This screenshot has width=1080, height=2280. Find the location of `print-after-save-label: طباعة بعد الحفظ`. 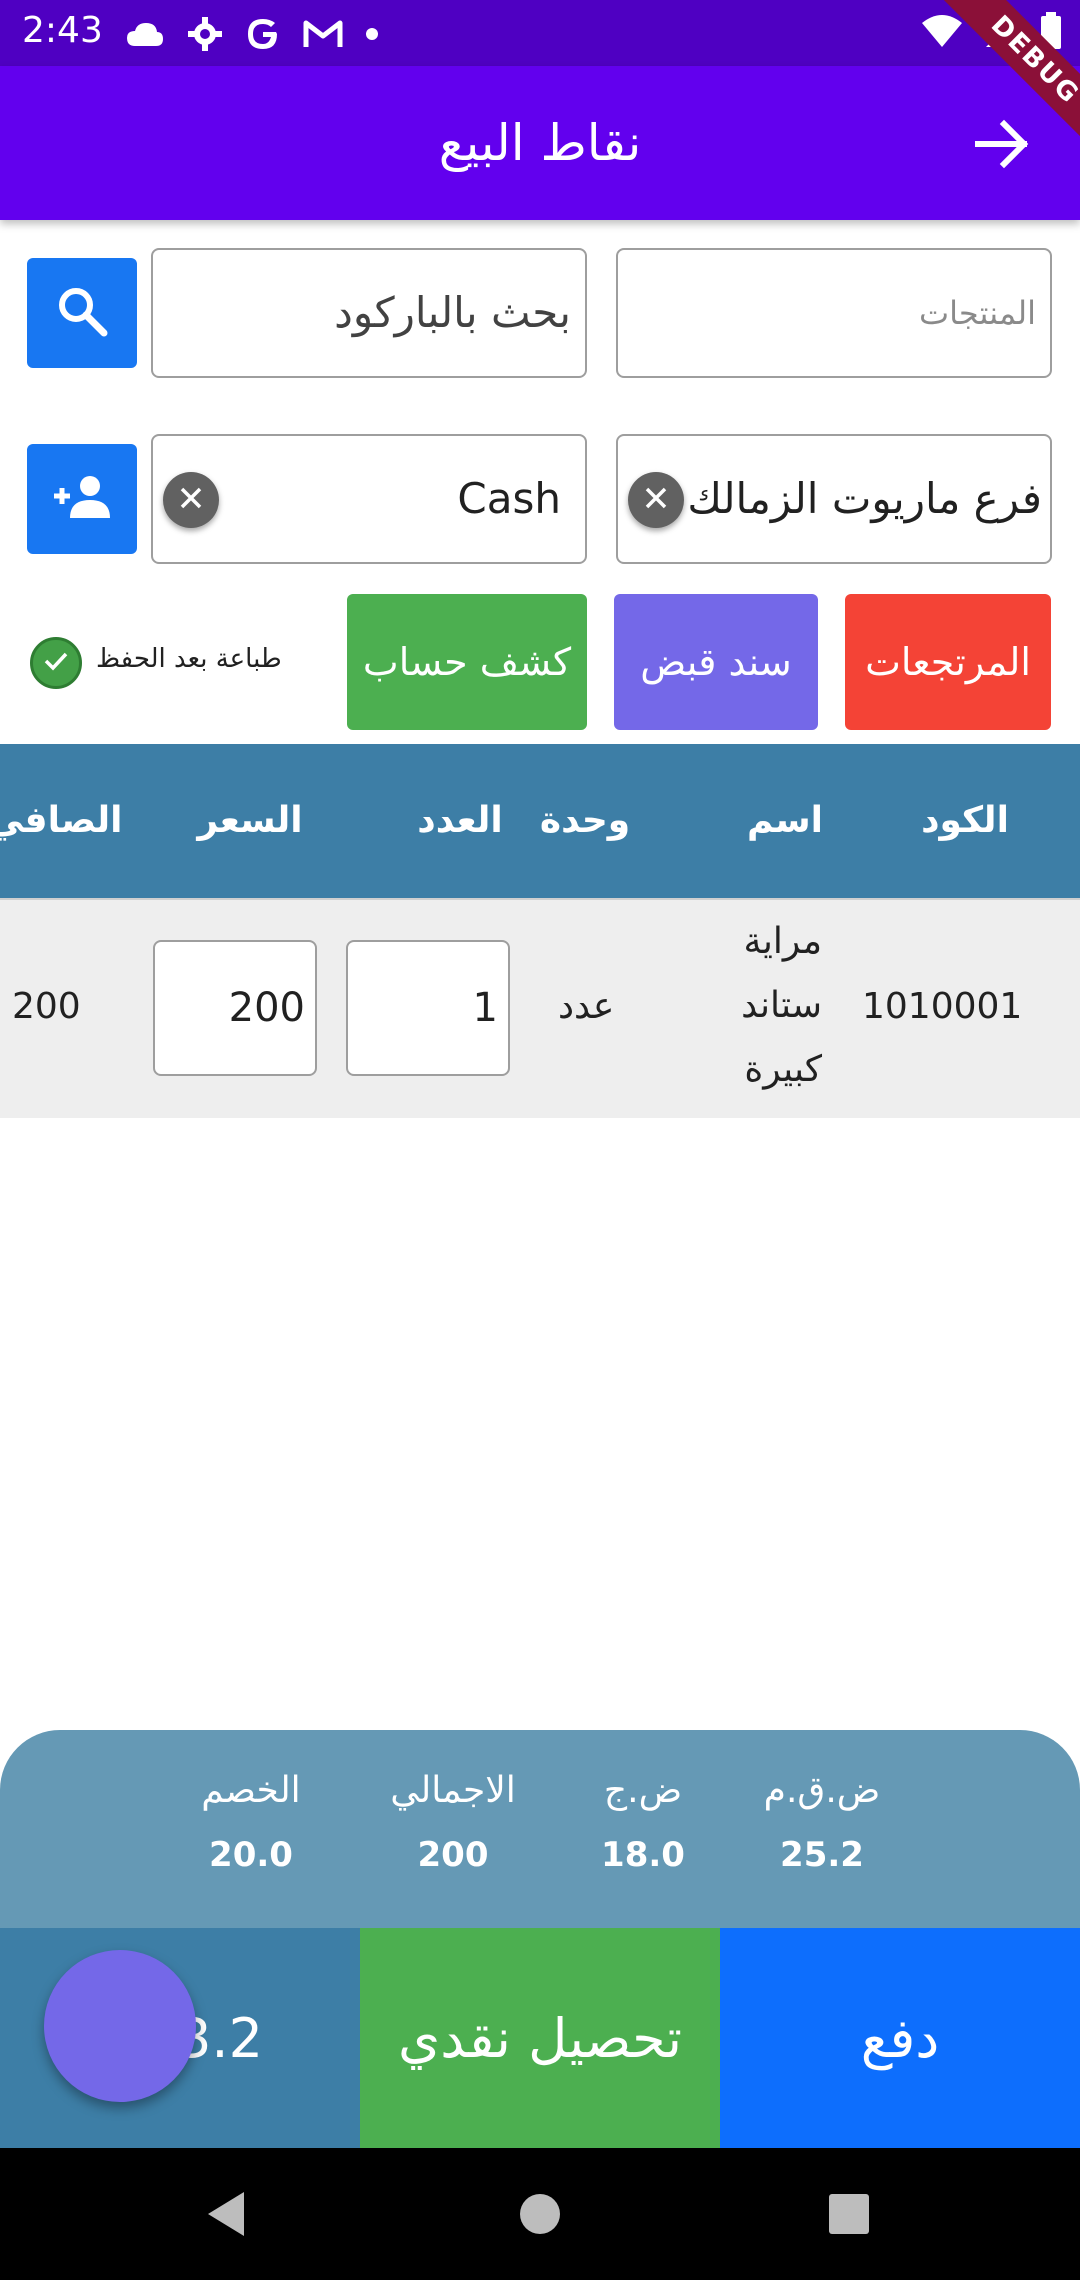

print-after-save-label: طباعة بعد الحفظ is located at coordinates (189, 659).